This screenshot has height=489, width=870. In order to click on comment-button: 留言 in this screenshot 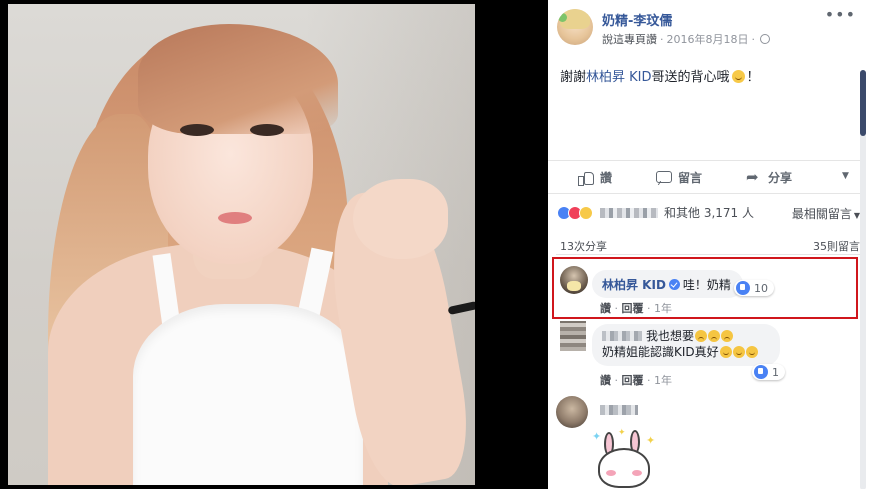, I will do `click(679, 177)`.